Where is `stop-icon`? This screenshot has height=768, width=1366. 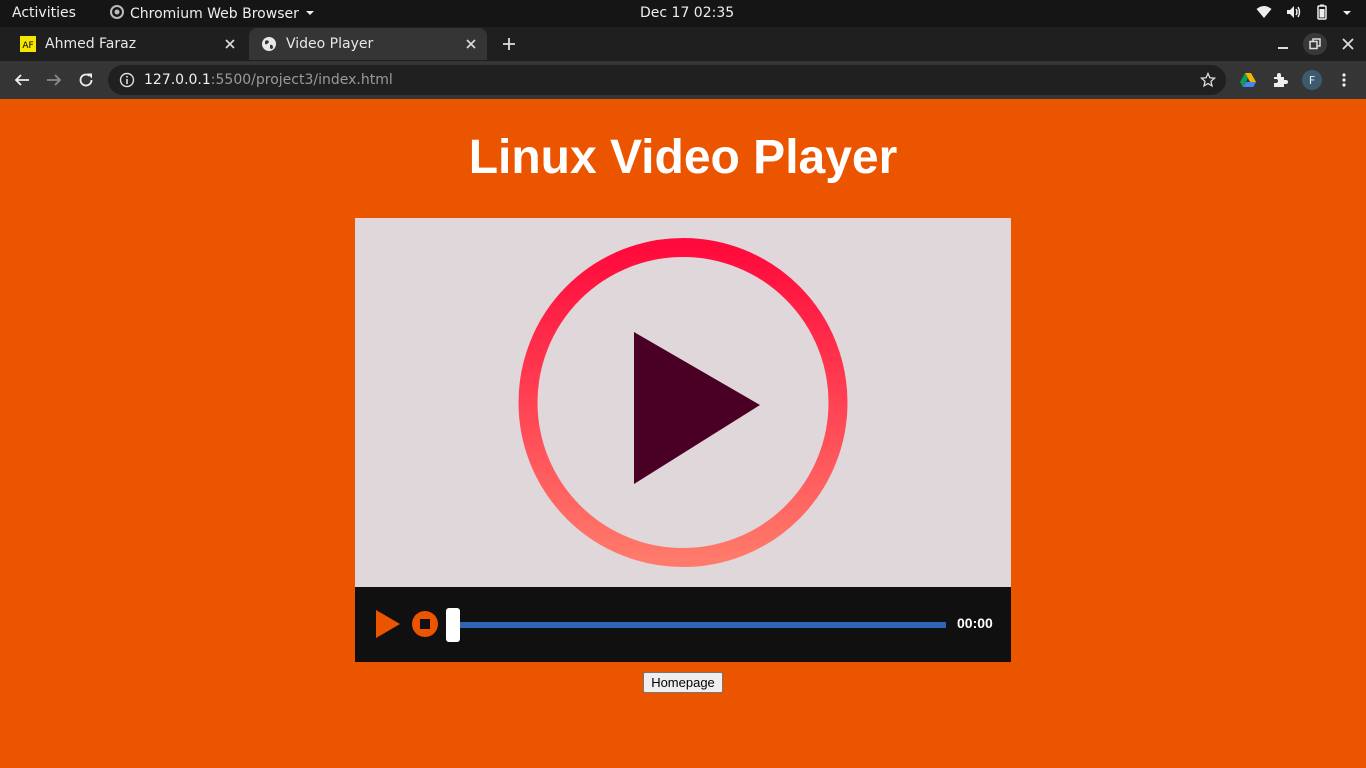 stop-icon is located at coordinates (425, 624).